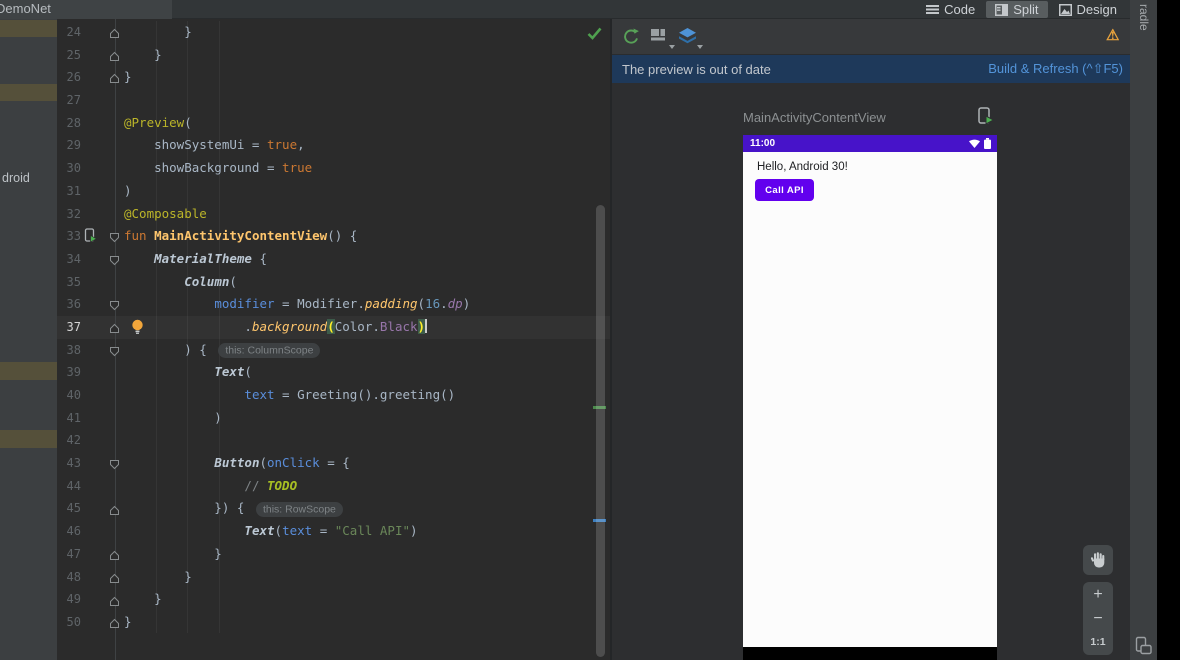 Image resolution: width=1180 pixels, height=660 pixels. What do you see at coordinates (86, 9) in the screenshot?
I see `editor-tab-project: DemoNet` at bounding box center [86, 9].